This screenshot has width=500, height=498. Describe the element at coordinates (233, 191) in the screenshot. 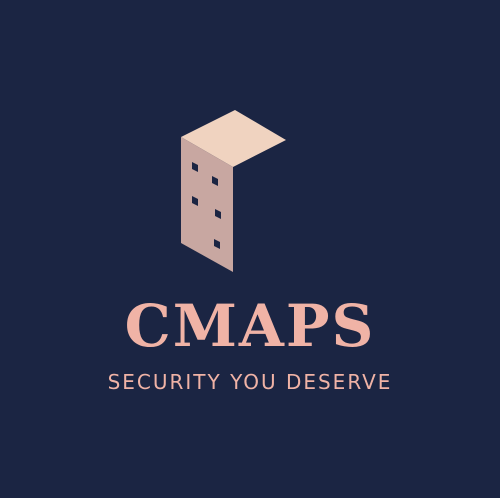

I see `isometric-building-icon` at that location.